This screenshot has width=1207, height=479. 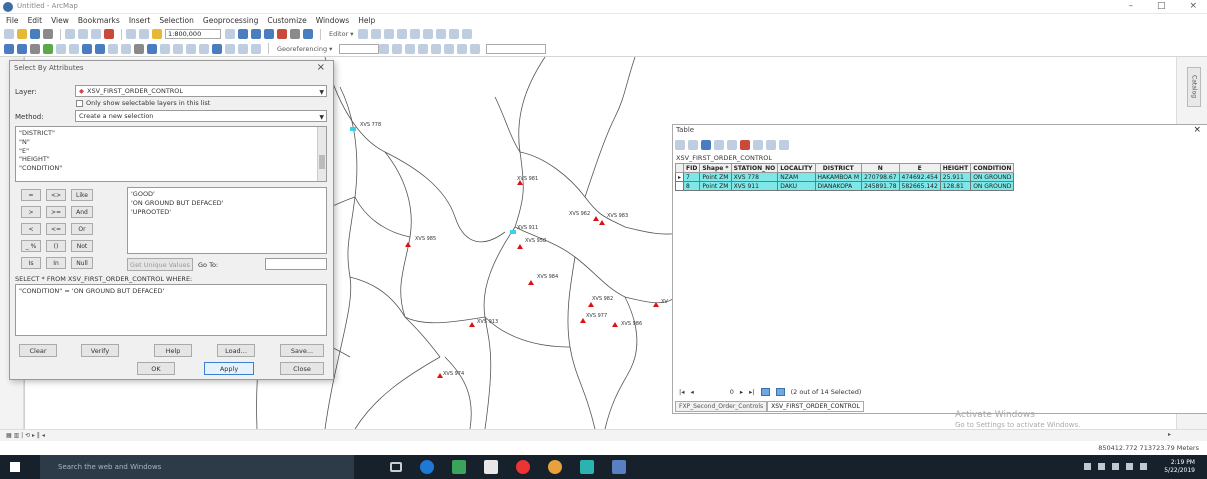 I want to click on viewer-icon, so click(x=256, y=48).